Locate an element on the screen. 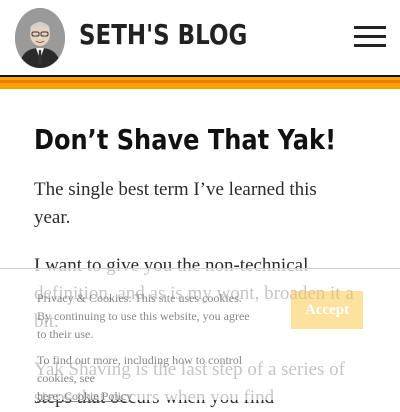 The height and width of the screenshot is (412, 400). cookie-policy-link: here: Cookie Policy is located at coordinates (84, 396).